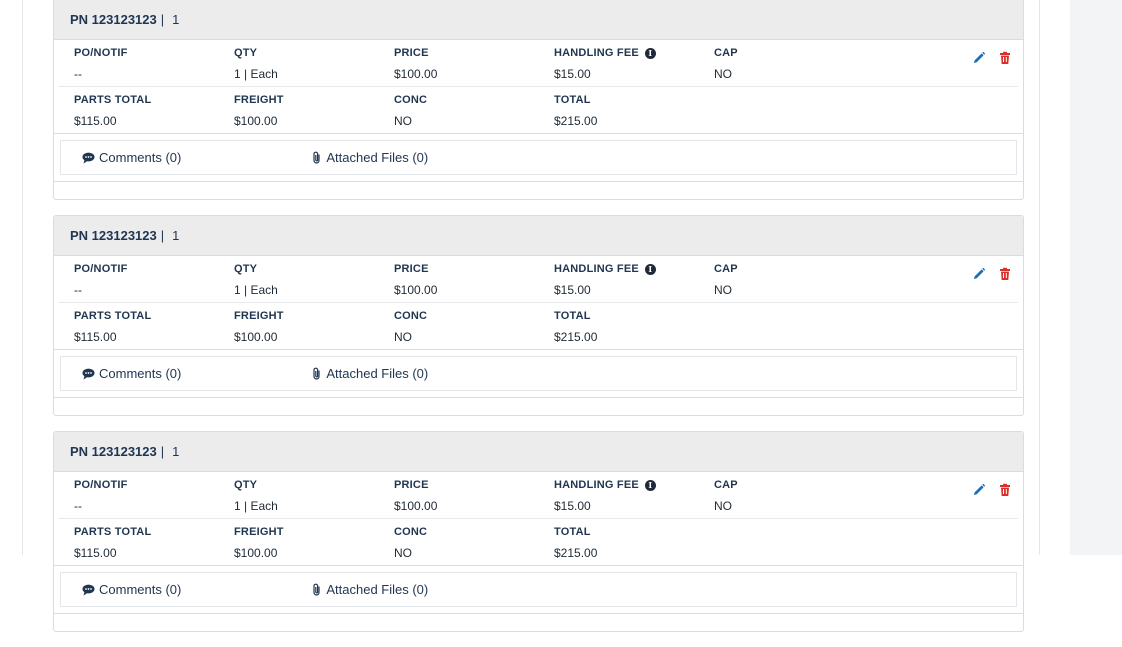 This screenshot has width=1122, height=647. Describe the element at coordinates (1096, 277) in the screenshot. I see `right-rail` at that location.